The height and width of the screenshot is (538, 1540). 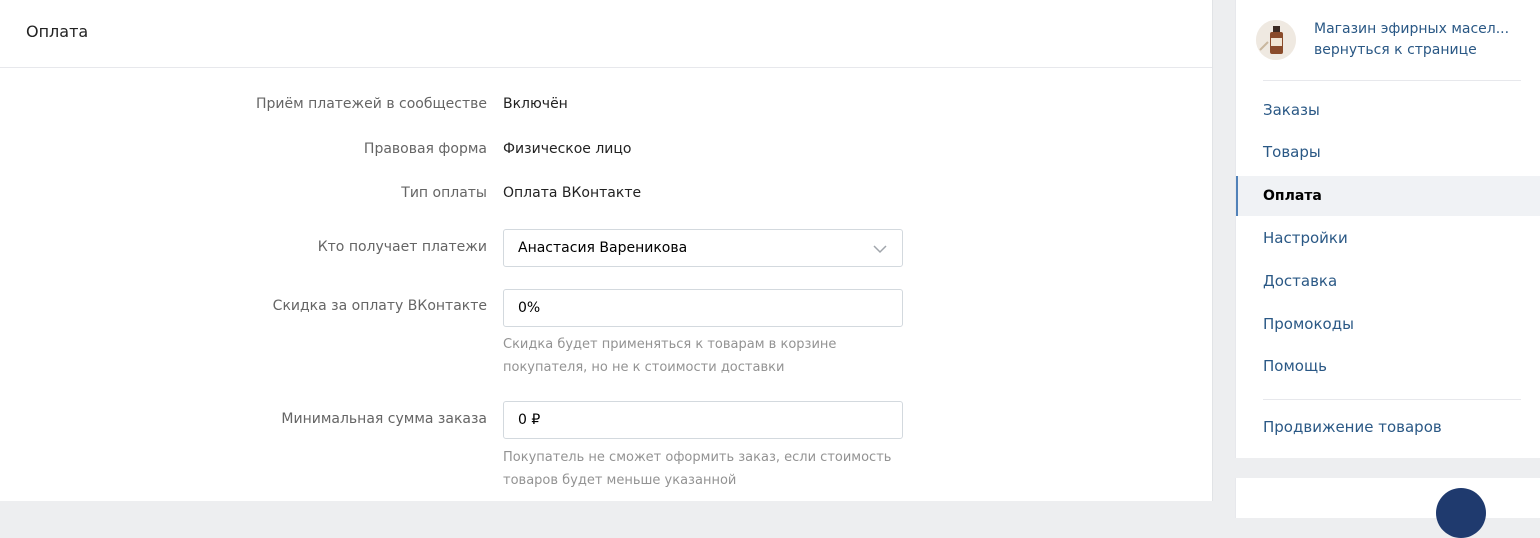 I want to click on shop-avatar, so click(x=1276, y=40).